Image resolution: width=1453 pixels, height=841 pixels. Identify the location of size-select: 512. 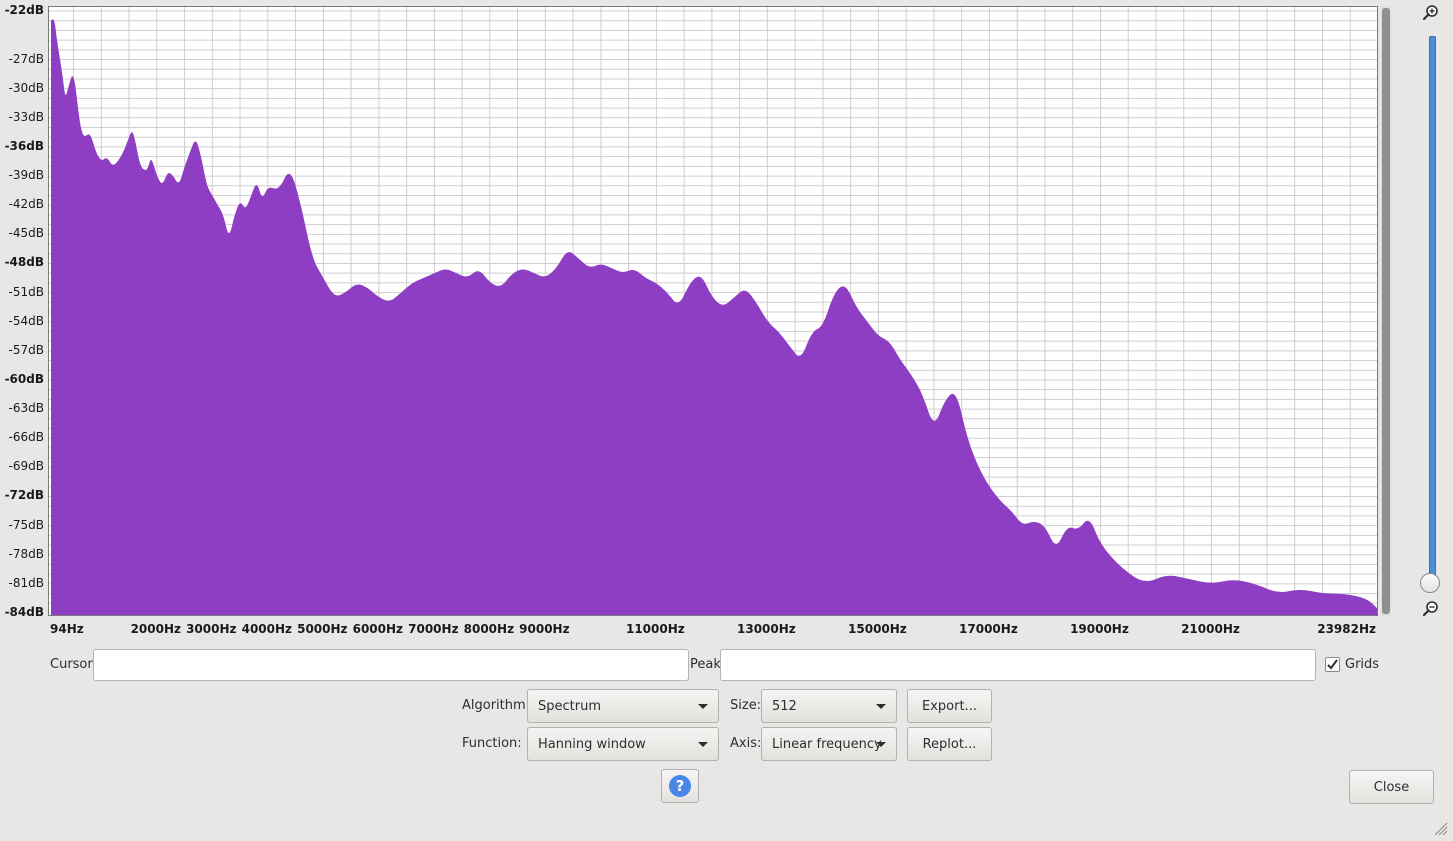
(829, 706).